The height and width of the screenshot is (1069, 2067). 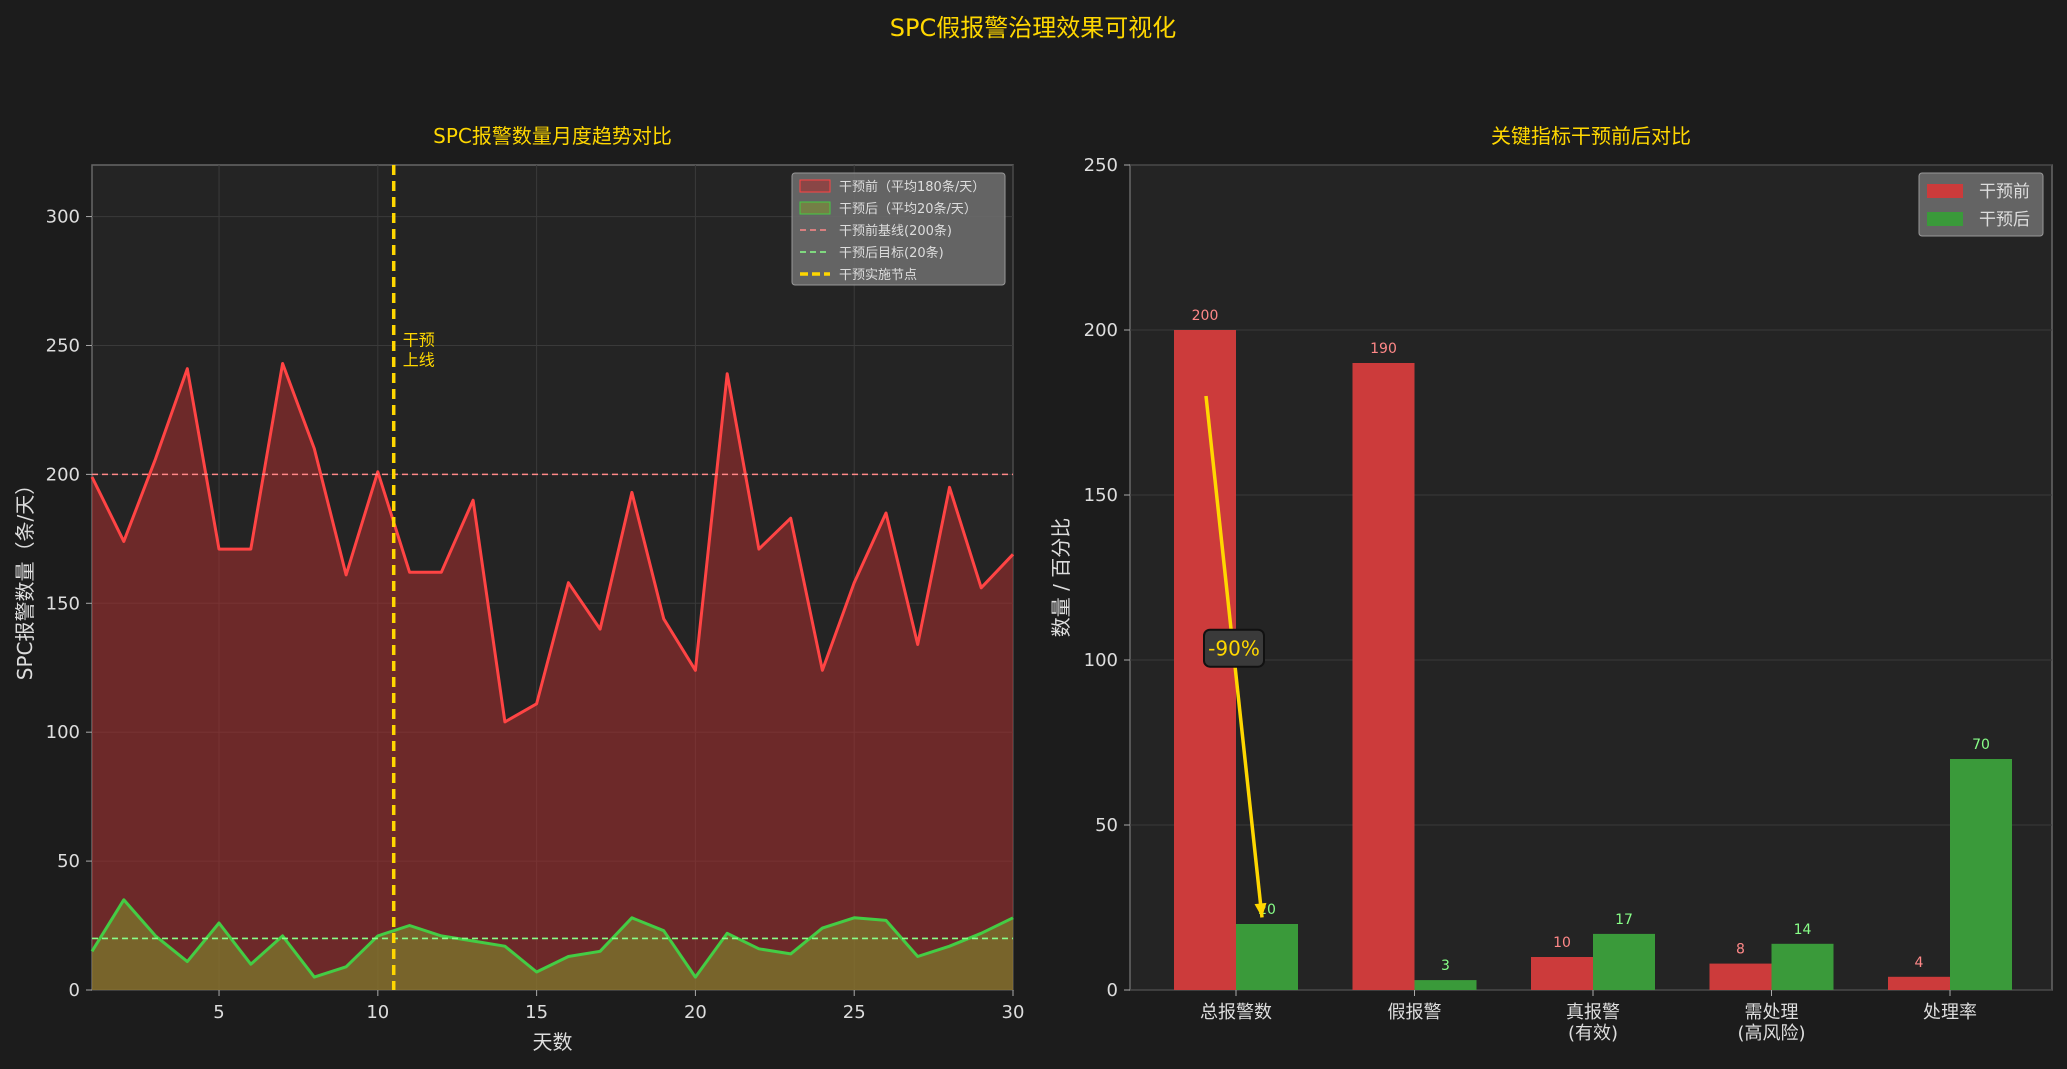 What do you see at coordinates (553, 1042) in the screenshot?
I see `left-x-axis-label: 天数` at bounding box center [553, 1042].